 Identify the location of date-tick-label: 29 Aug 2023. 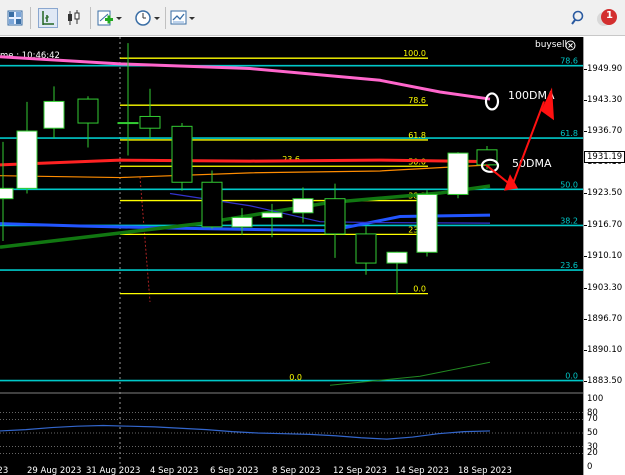
(54, 470).